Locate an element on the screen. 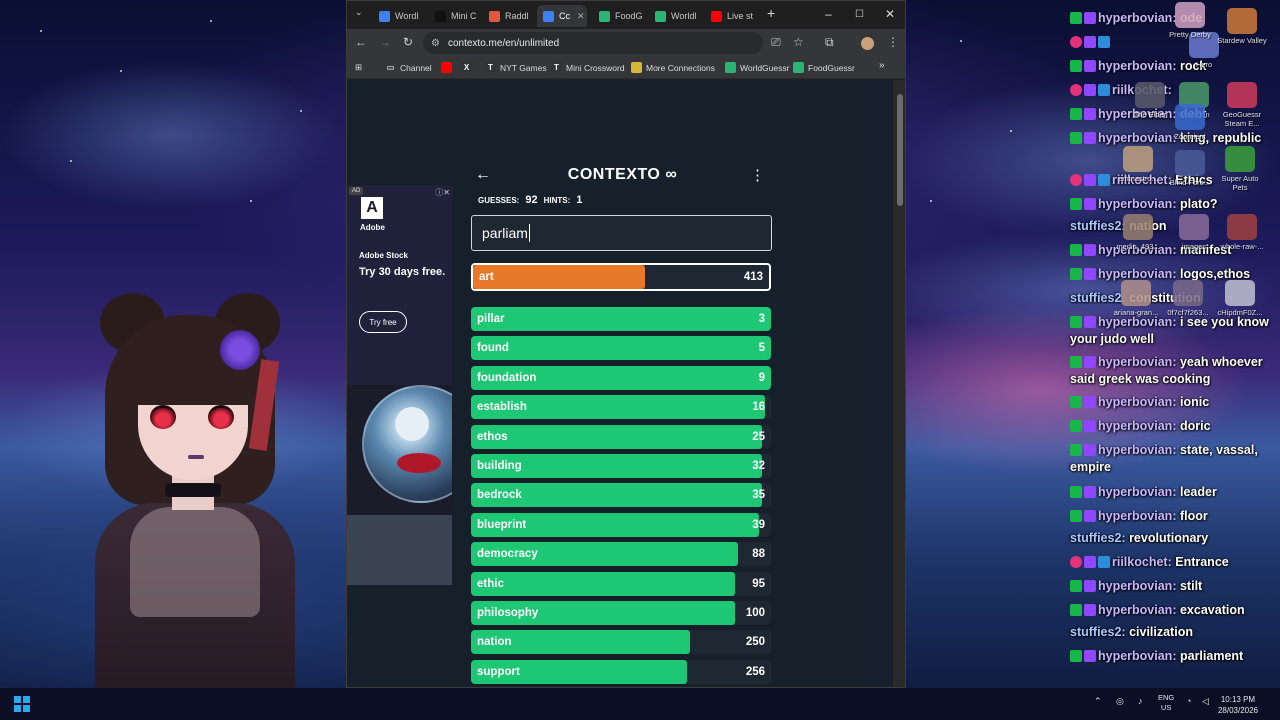 The width and height of the screenshot is (1280, 720). chat-message: hyperbovian: rock is located at coordinates (1172, 66).